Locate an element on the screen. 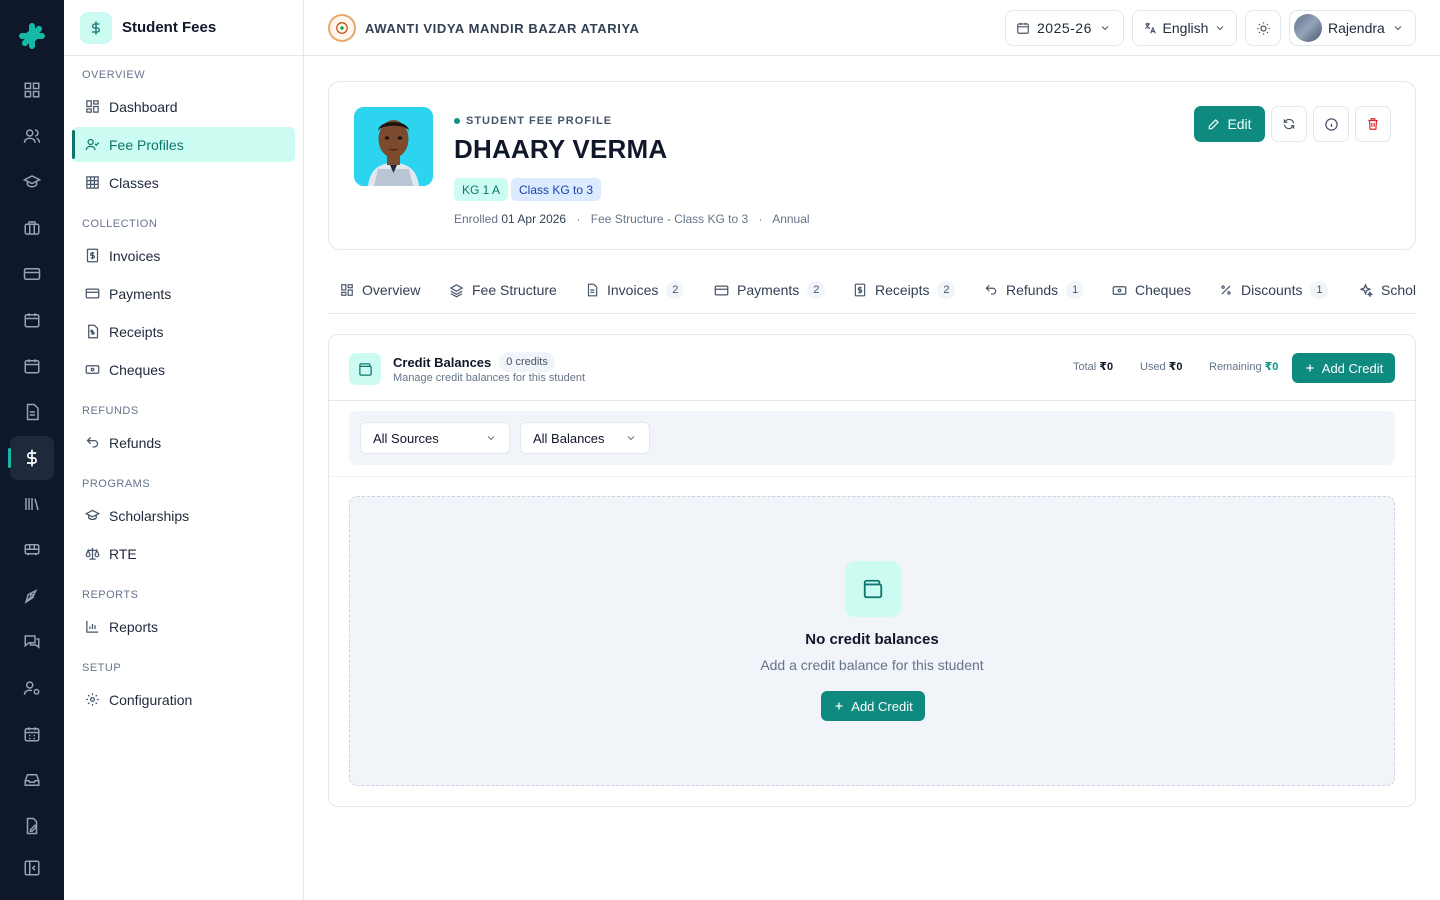 This screenshot has height=900, width=1440. refresh-icon is located at coordinates (1289, 124).